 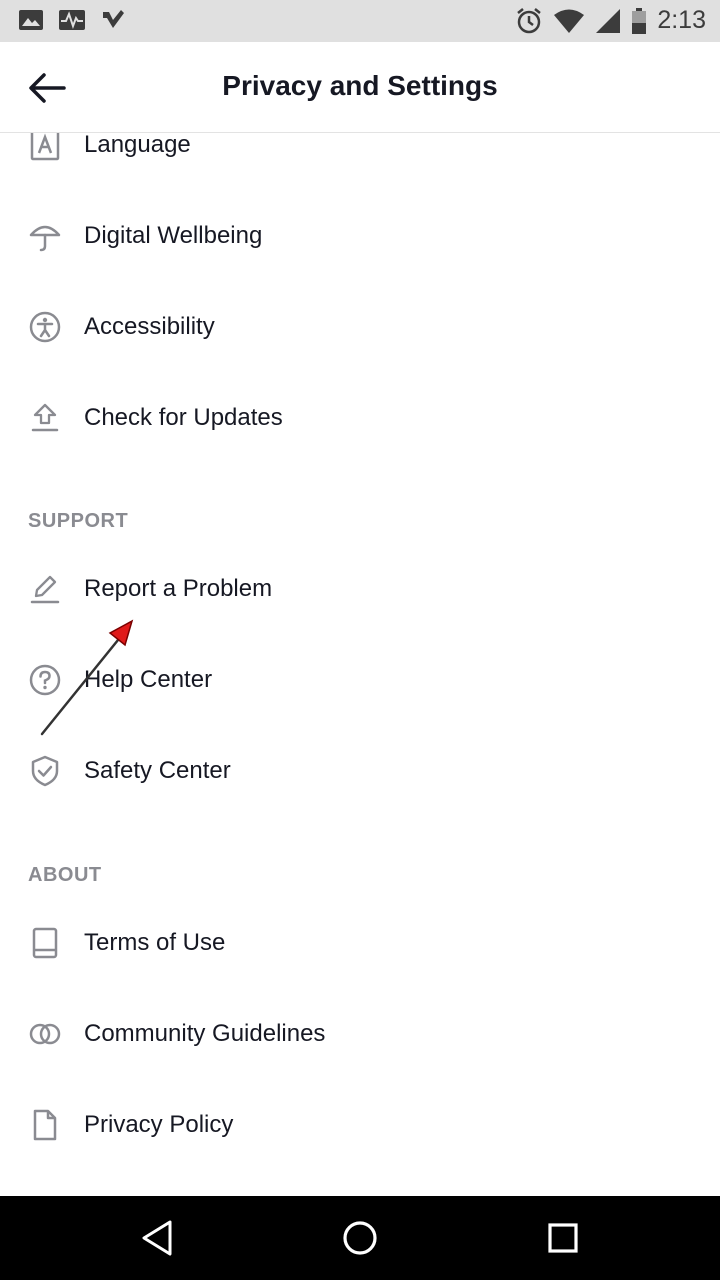 I want to click on page-title: Privacy and Settings, so click(x=360, y=85).